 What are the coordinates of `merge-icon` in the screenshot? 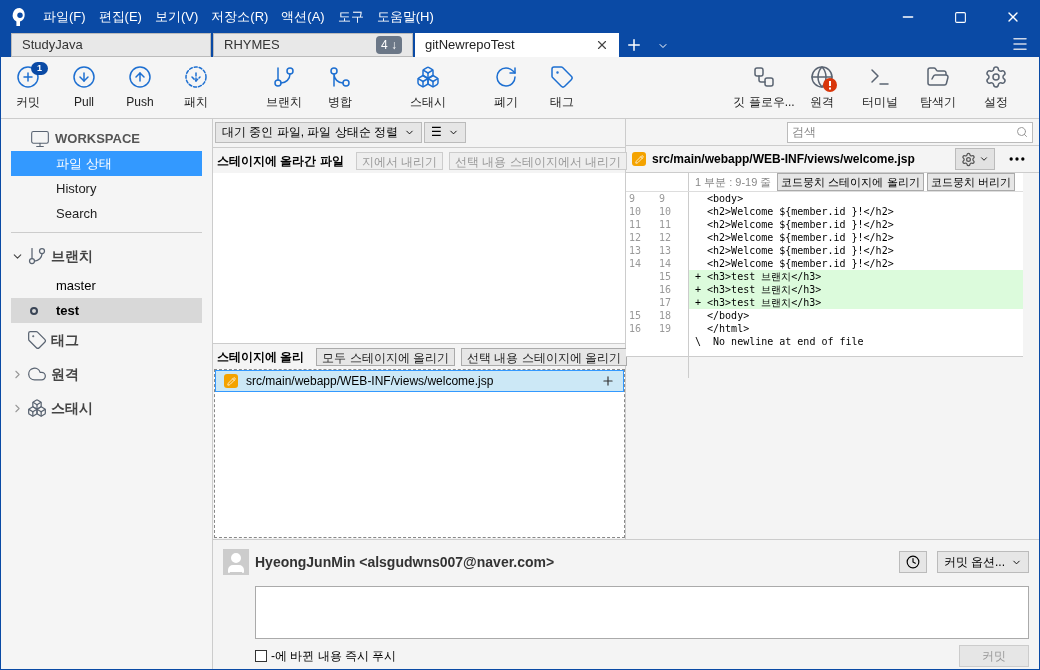 It's located at (340, 76).